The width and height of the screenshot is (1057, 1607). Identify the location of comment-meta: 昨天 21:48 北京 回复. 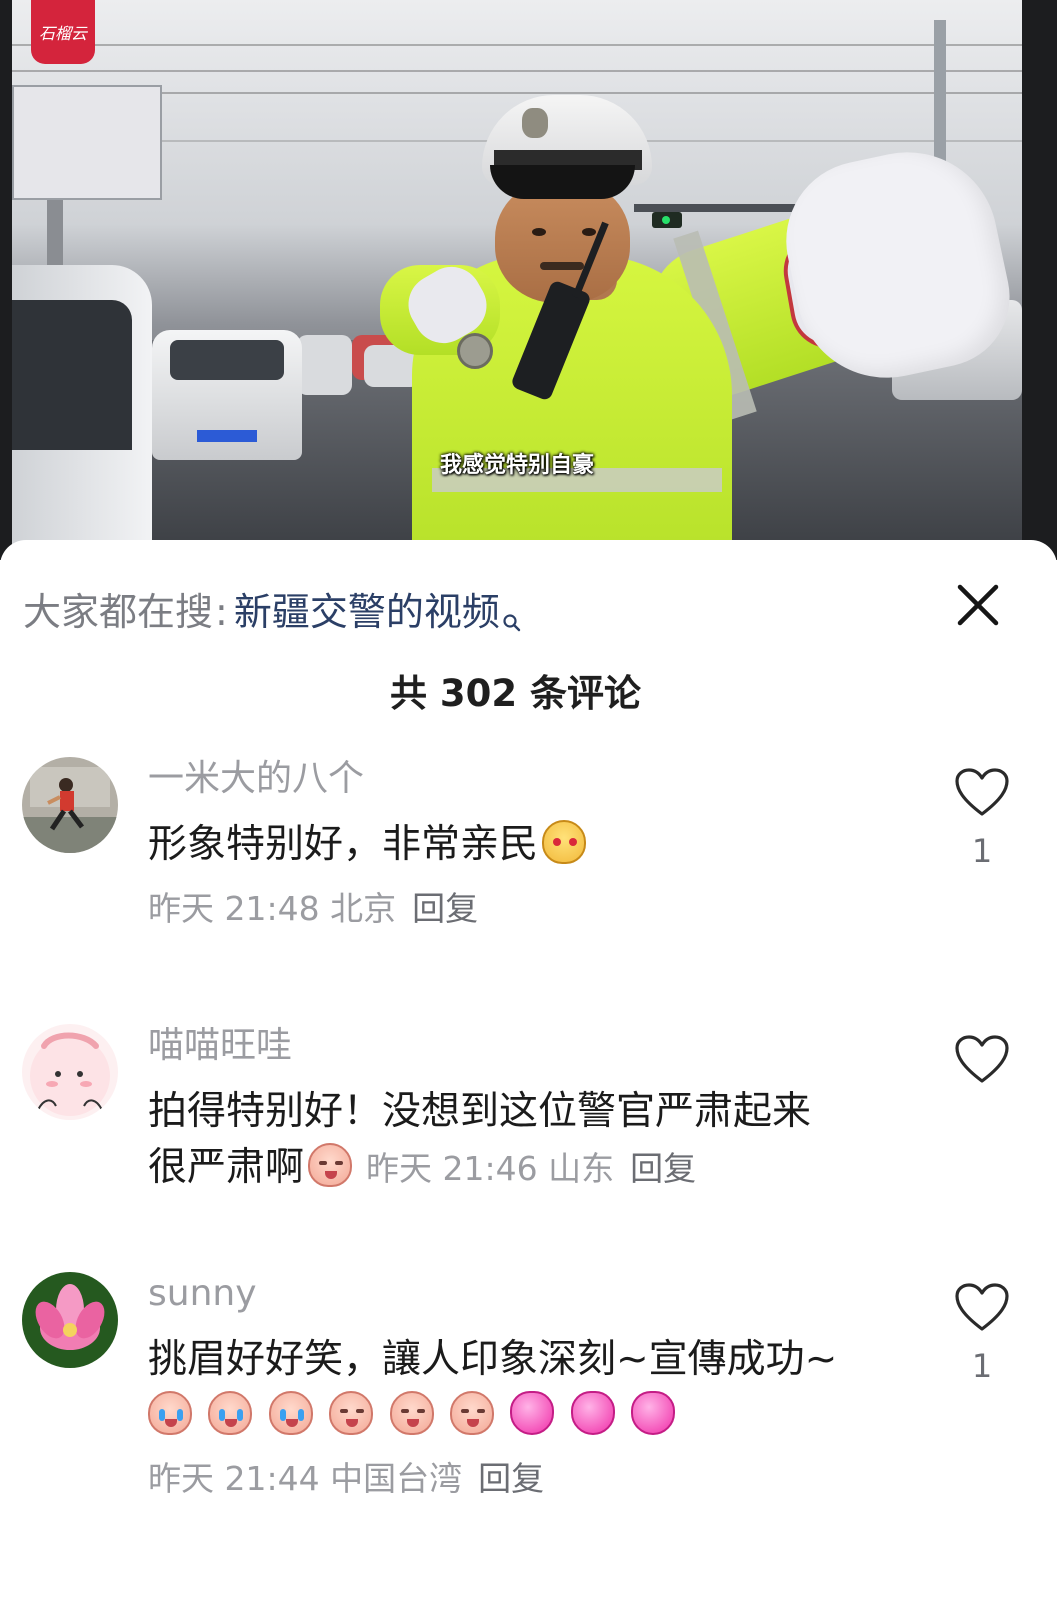
(313, 909).